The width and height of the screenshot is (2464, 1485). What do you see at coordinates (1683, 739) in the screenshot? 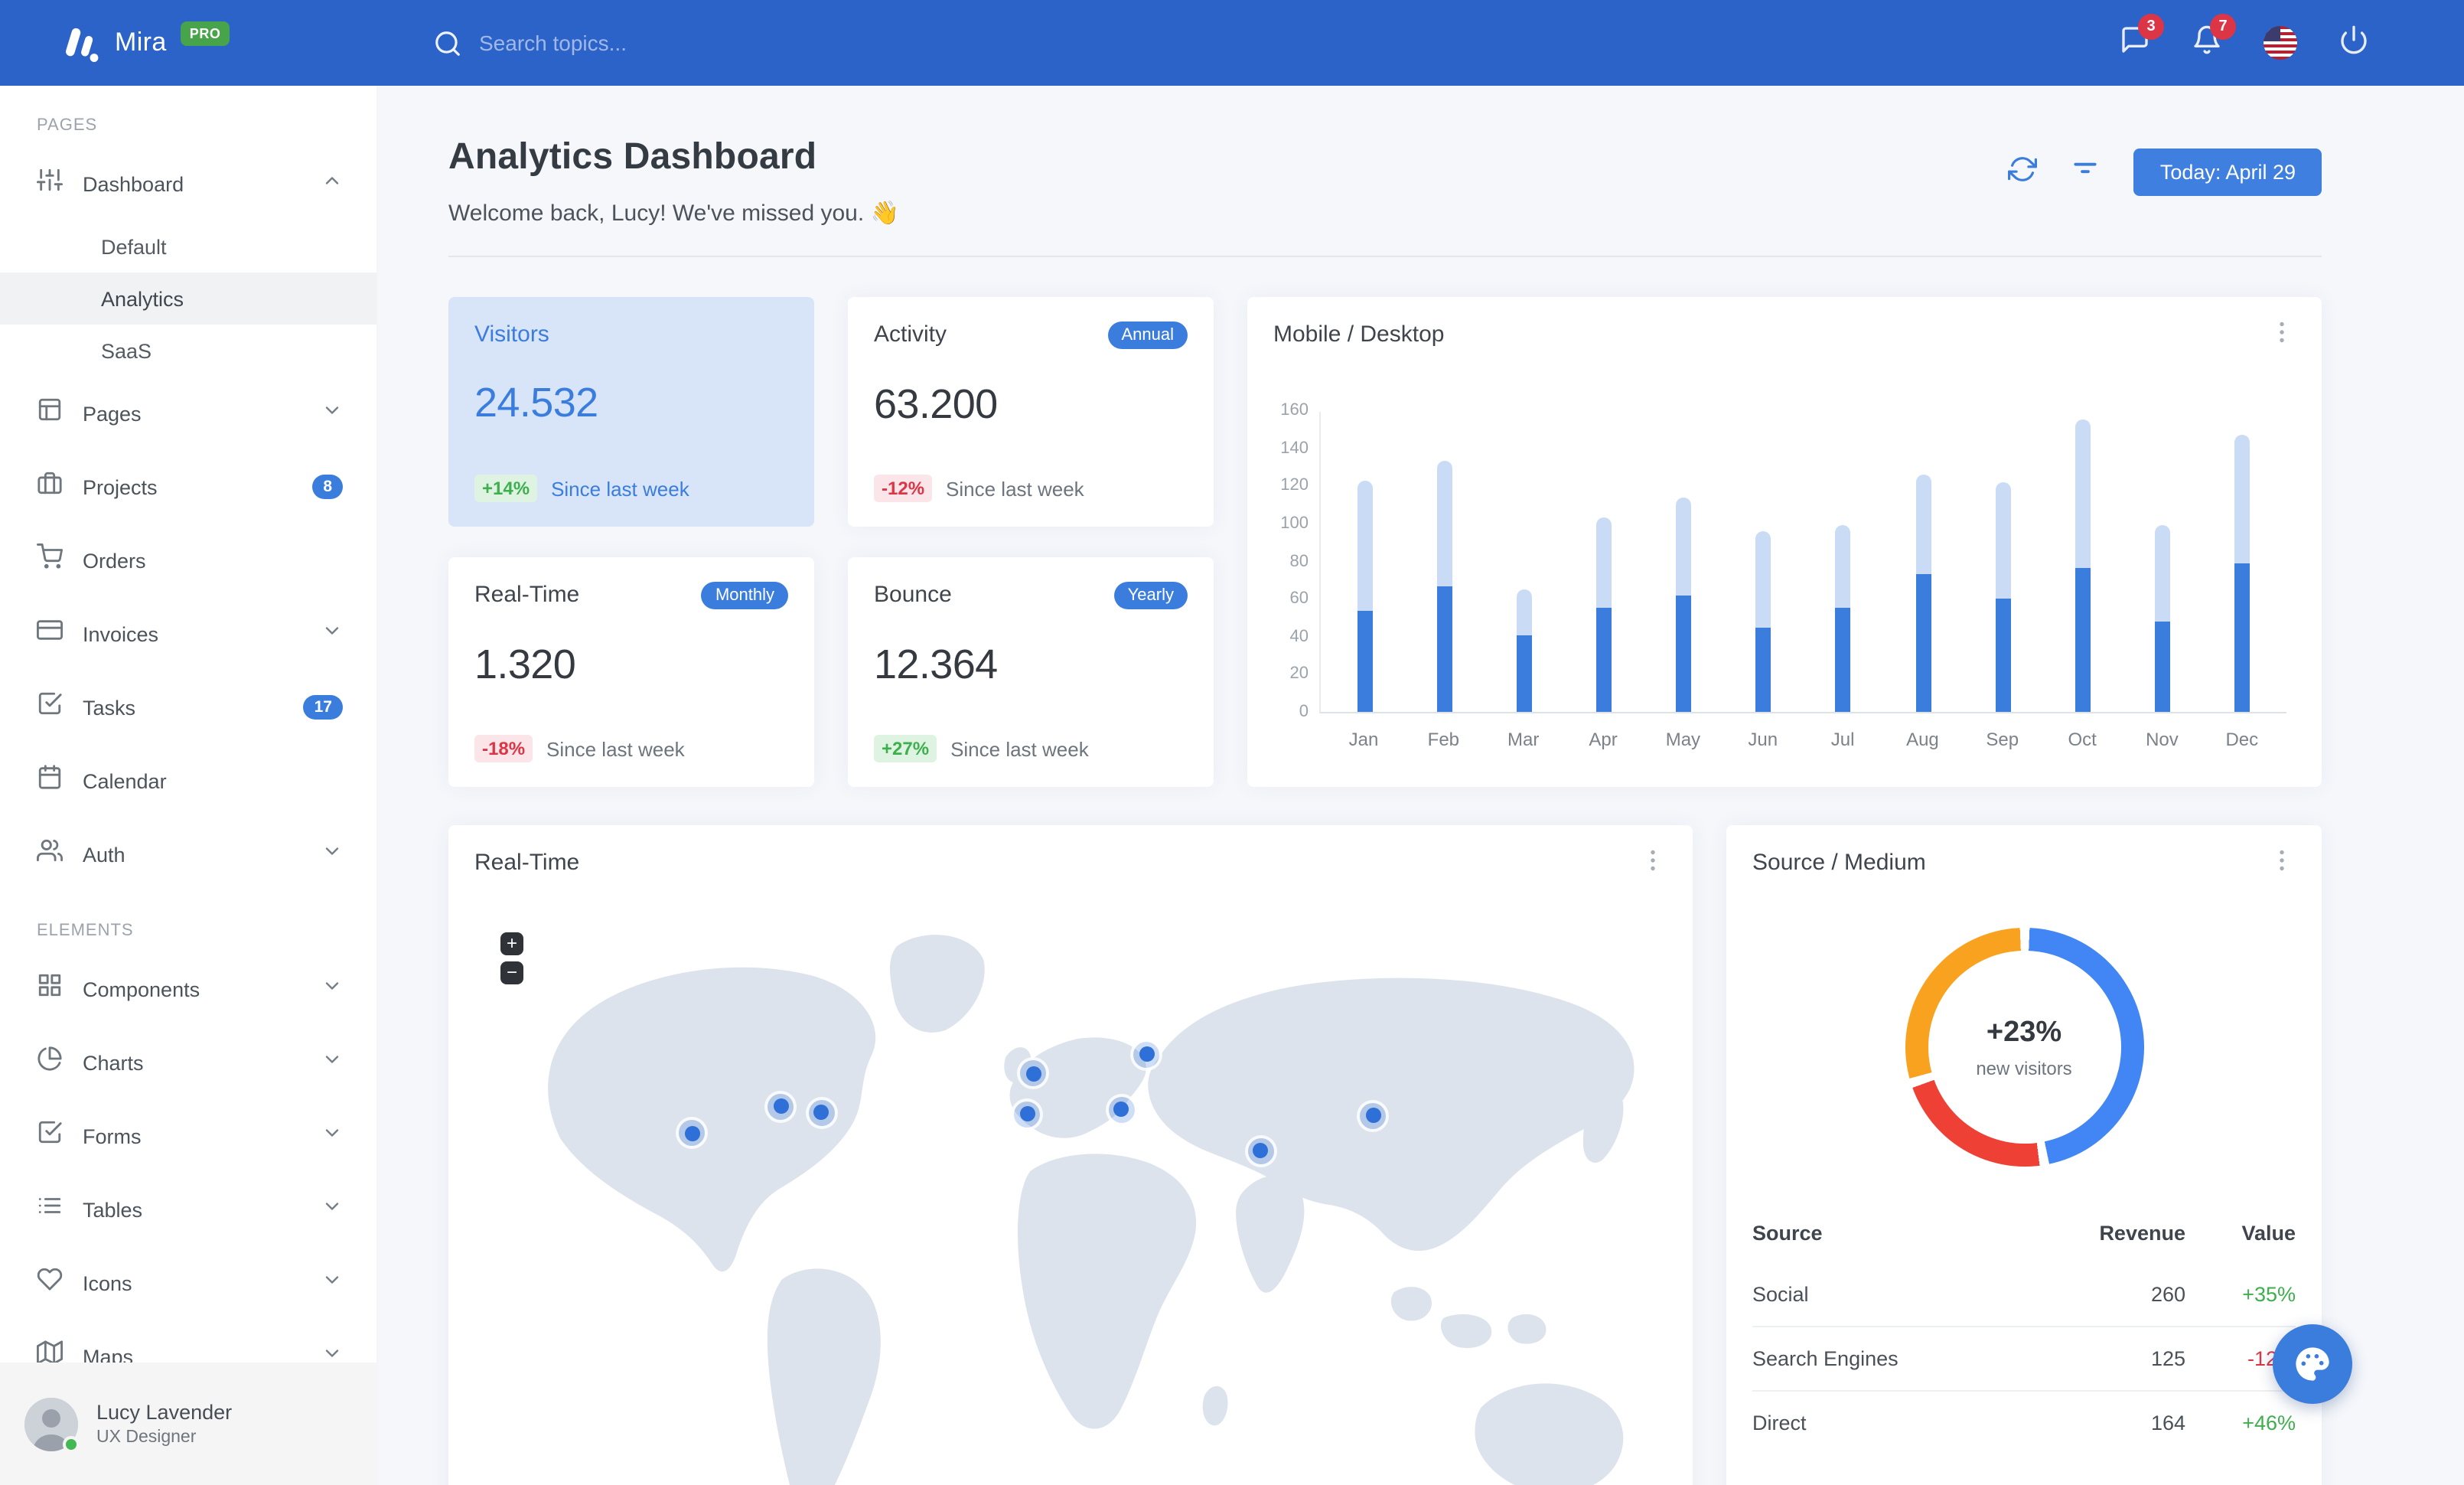
I see `x-axis-label: May` at bounding box center [1683, 739].